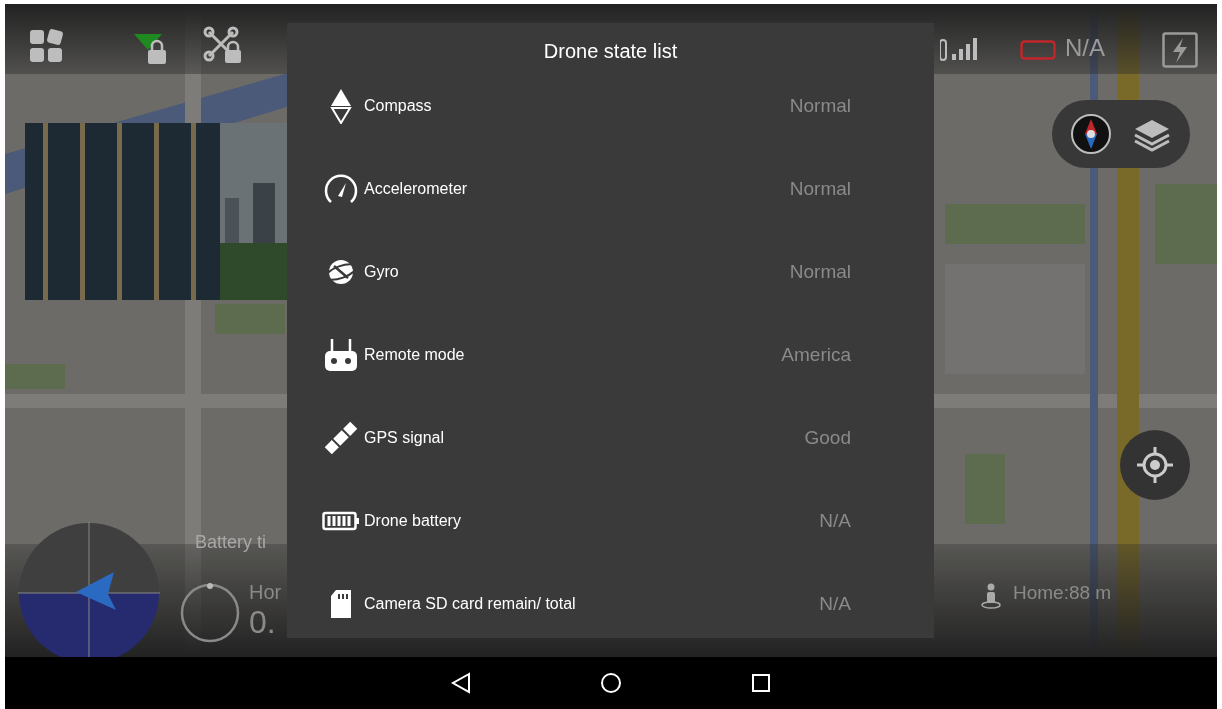  What do you see at coordinates (223, 45) in the screenshot?
I see `drone-lock-icon` at bounding box center [223, 45].